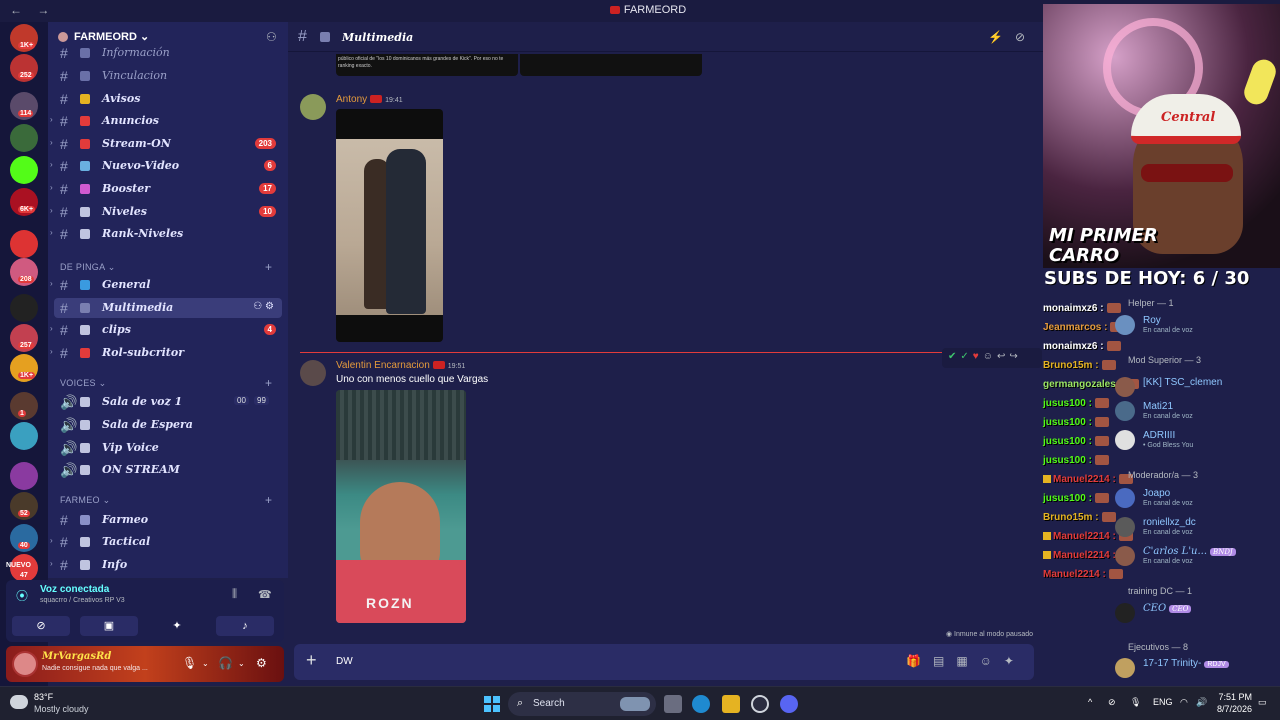 The image size is (1280, 720). I want to click on disconnect-icon: ☎, so click(265, 594).